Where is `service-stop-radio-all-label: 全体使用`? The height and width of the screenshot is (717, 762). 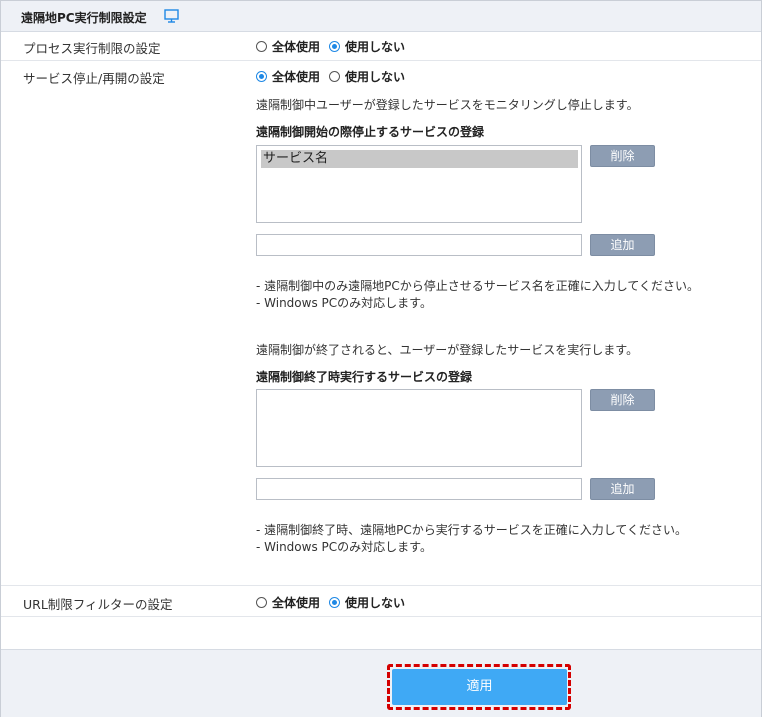
service-stop-radio-all-label: 全体使用 is located at coordinates (296, 76).